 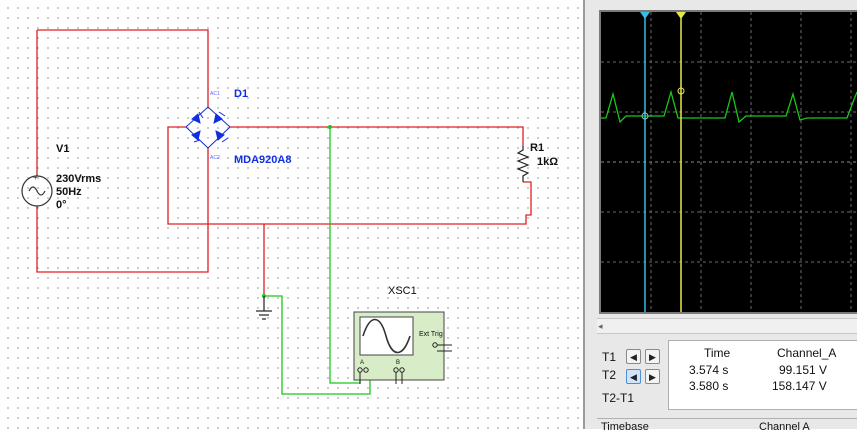 What do you see at coordinates (523, 164) in the screenshot?
I see `resistor-symbol` at bounding box center [523, 164].